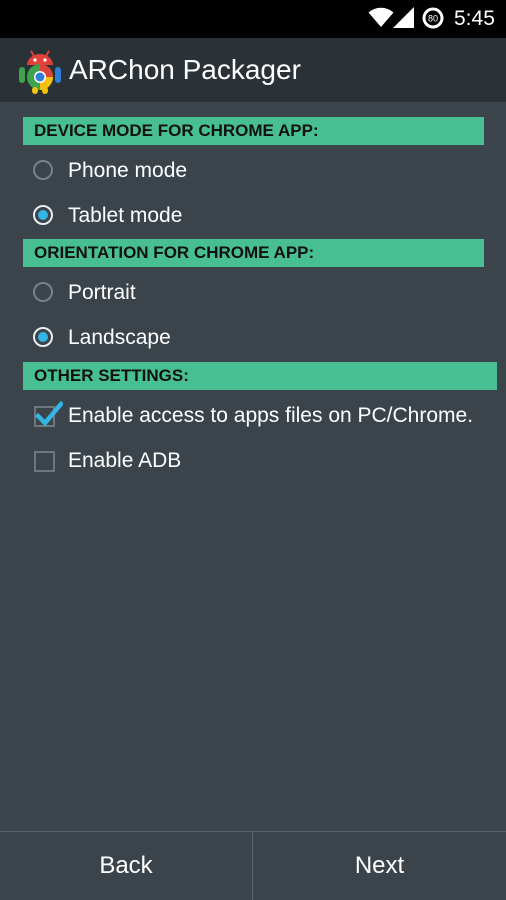 The height and width of the screenshot is (900, 506). I want to click on archon-app-icon, so click(40, 70).